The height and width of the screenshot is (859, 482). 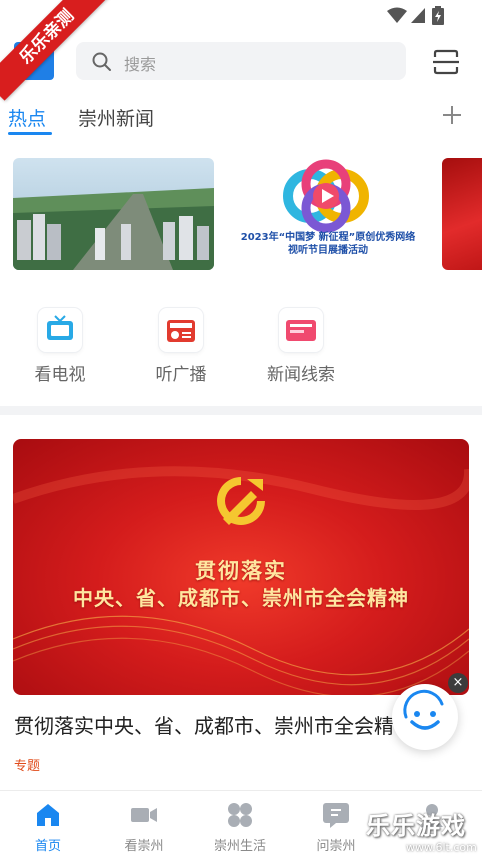 I want to click on carousel-card-aerial, so click(x=113, y=214).